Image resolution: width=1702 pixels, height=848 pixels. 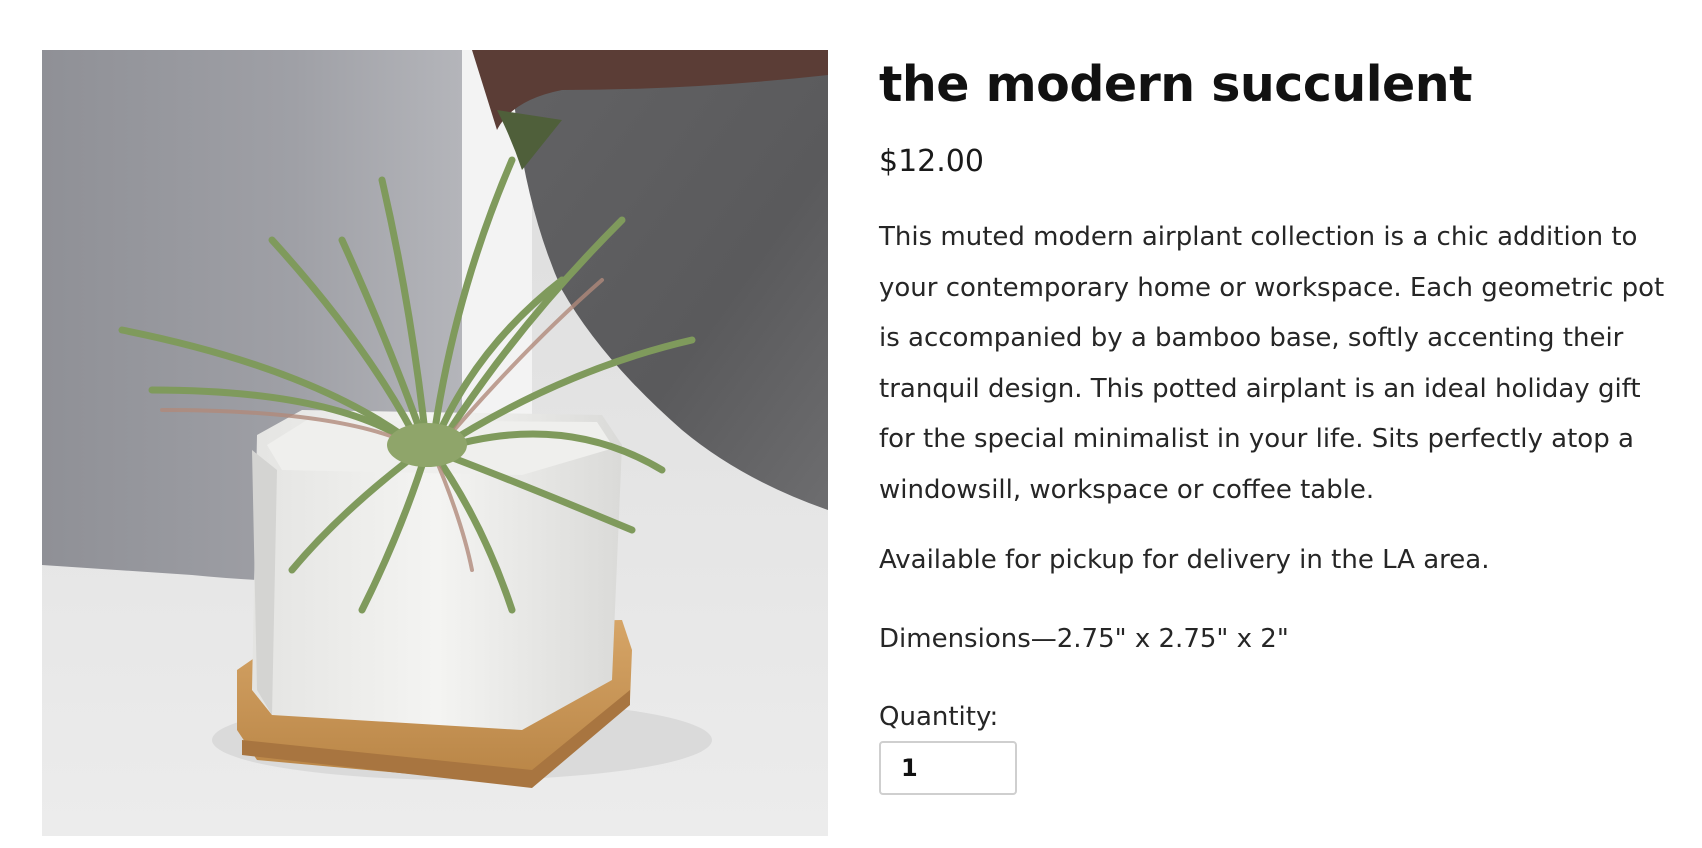 What do you see at coordinates (1176, 84) in the screenshot?
I see `product-title: the modern succulent` at bounding box center [1176, 84].